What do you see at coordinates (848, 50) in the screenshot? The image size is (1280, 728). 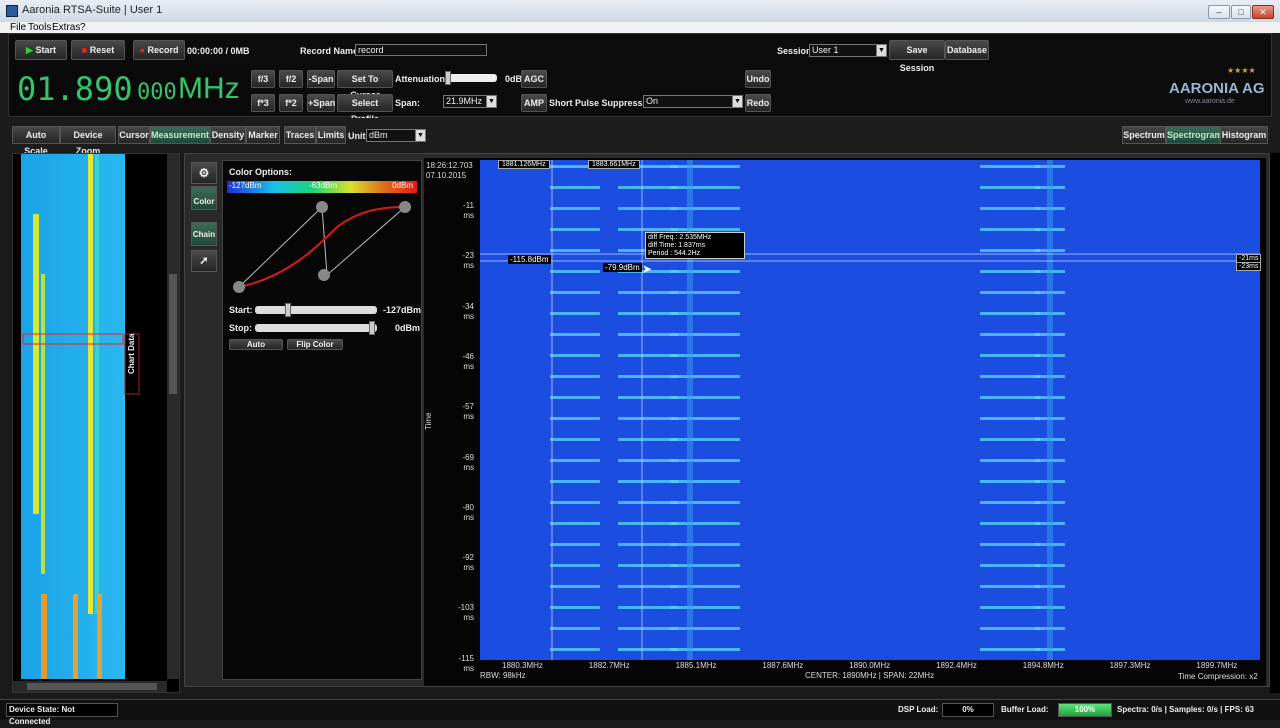 I see `session-select: User 1 ▼` at bounding box center [848, 50].